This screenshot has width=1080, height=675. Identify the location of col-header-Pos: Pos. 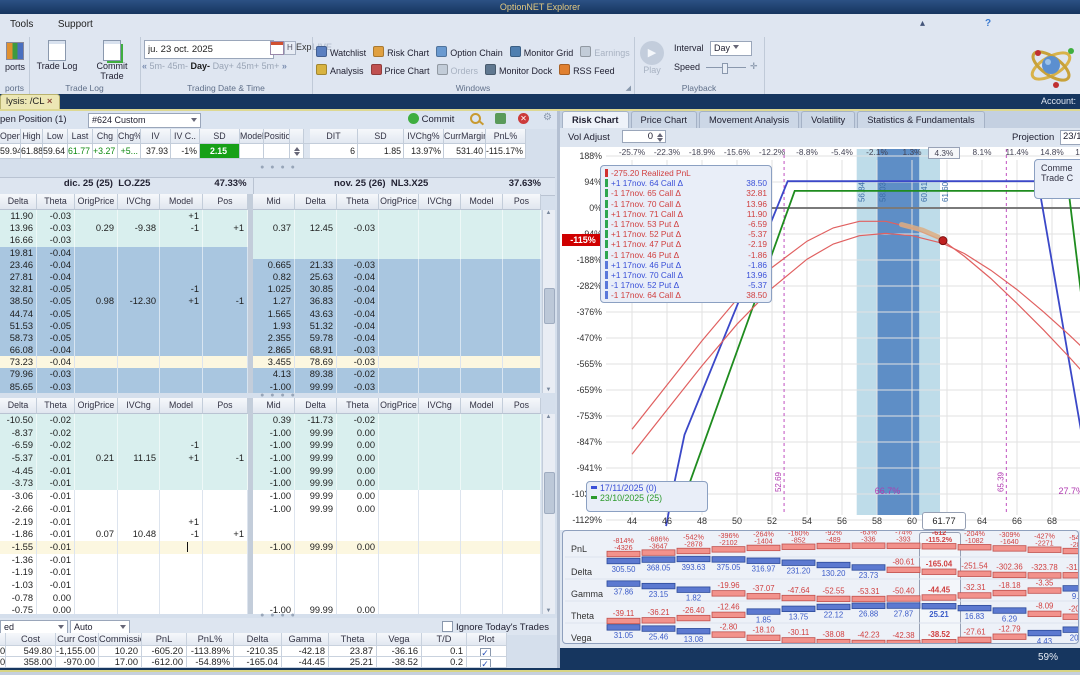
(522, 202).